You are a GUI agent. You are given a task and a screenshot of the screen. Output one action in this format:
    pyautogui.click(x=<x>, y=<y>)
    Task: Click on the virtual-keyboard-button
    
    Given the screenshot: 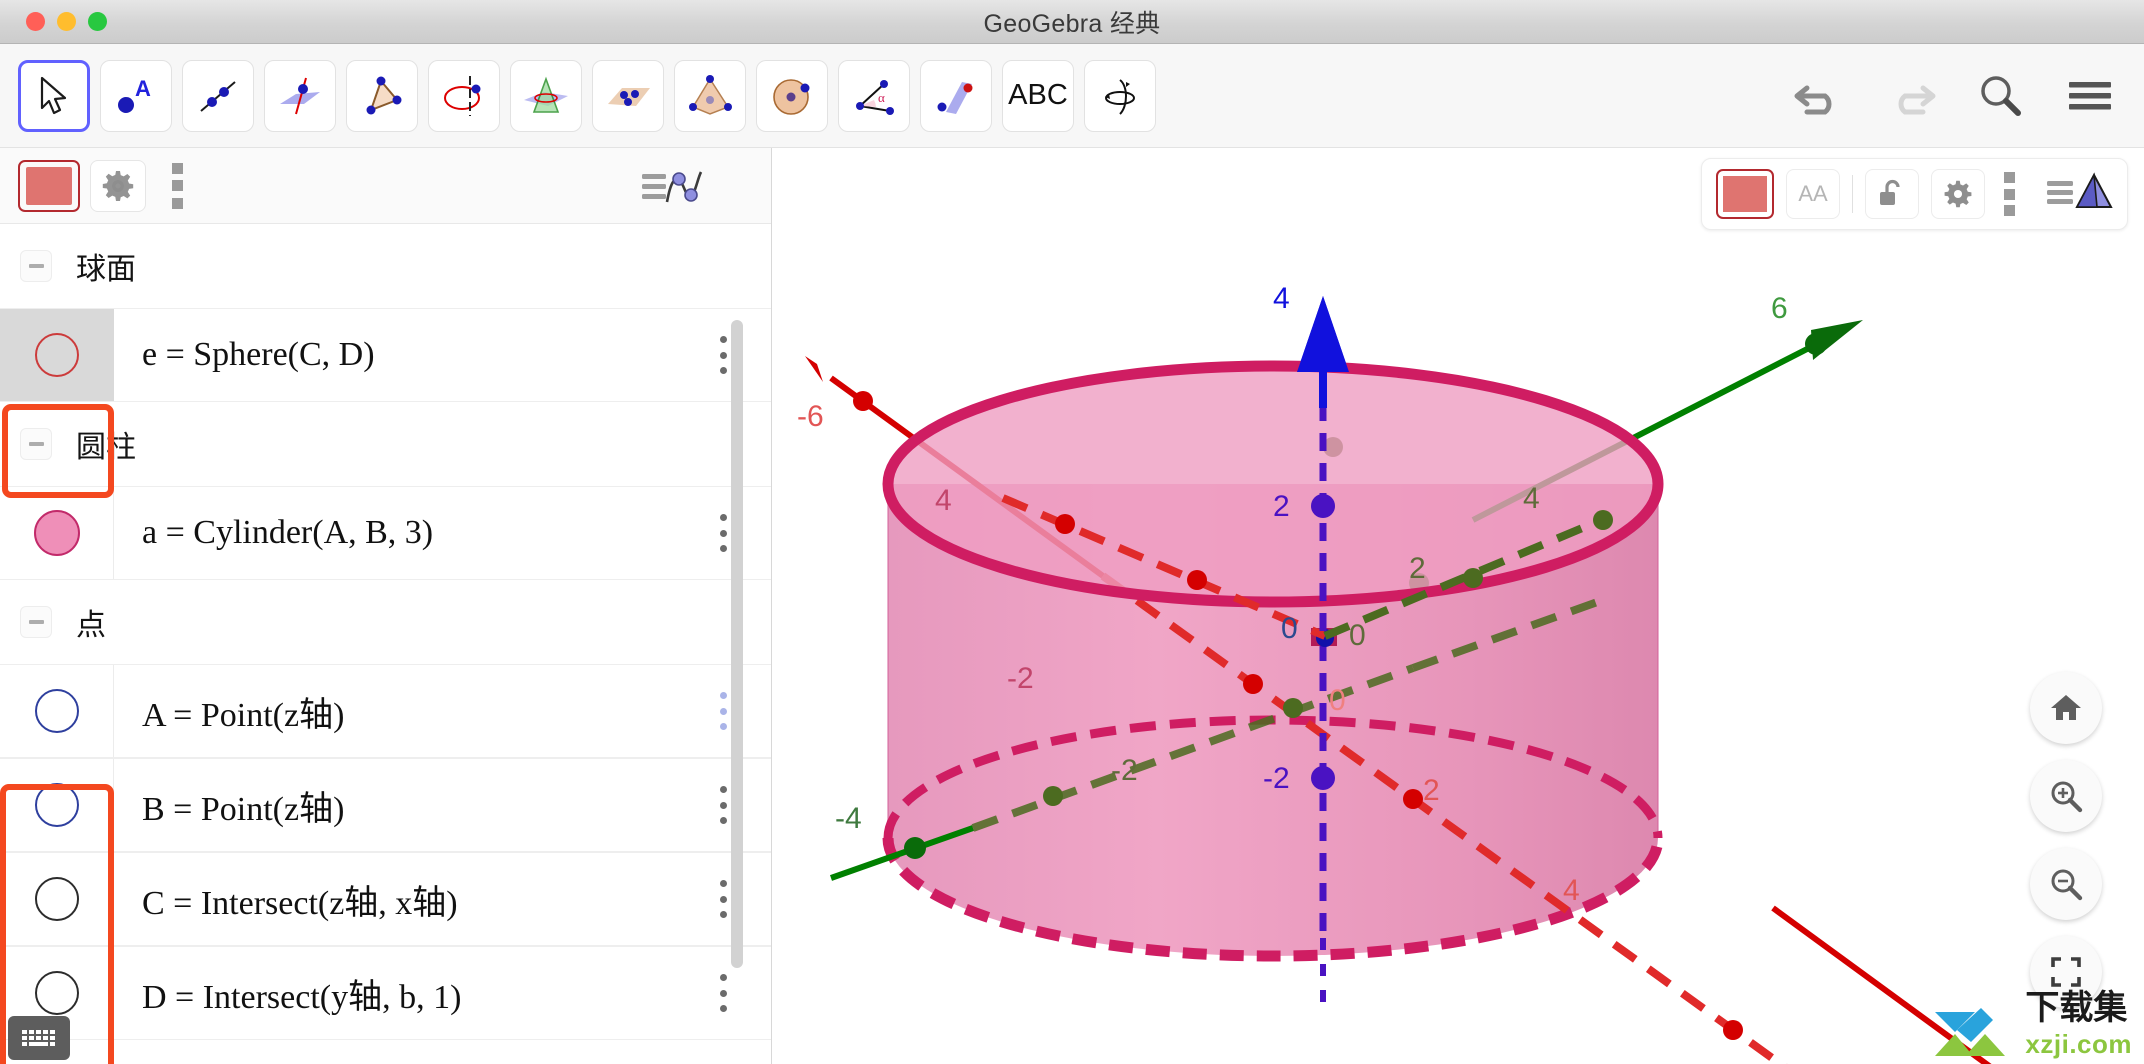 What is the action you would take?
    pyautogui.click(x=39, y=1038)
    